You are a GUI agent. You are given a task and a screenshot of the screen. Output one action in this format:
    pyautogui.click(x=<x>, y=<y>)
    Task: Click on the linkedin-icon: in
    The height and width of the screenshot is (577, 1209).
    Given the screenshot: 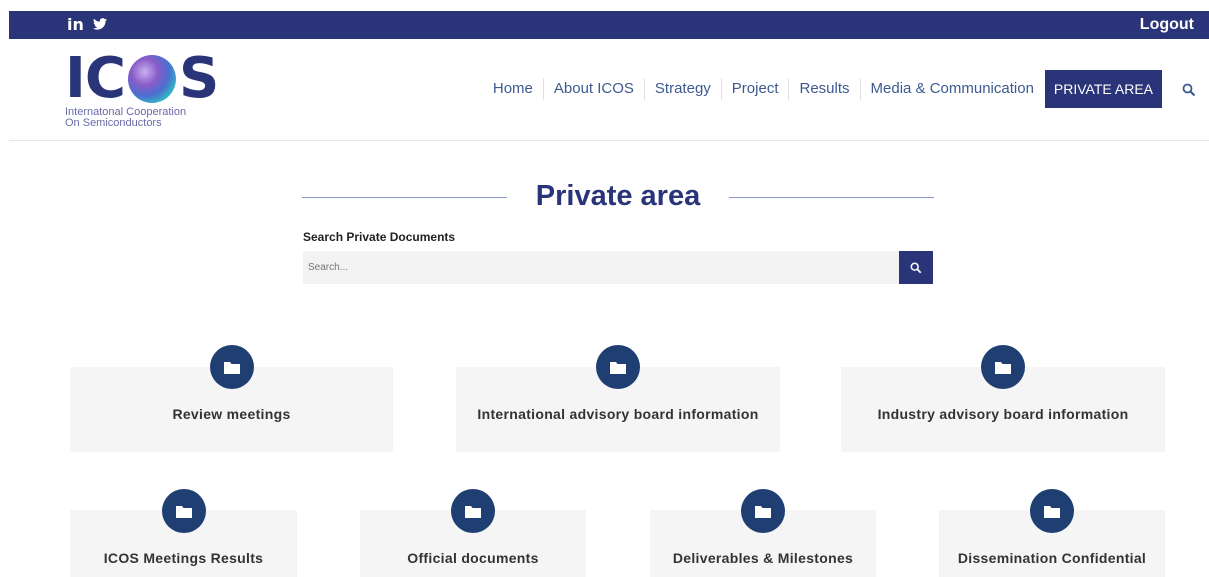 What is the action you would take?
    pyautogui.click(x=75, y=24)
    